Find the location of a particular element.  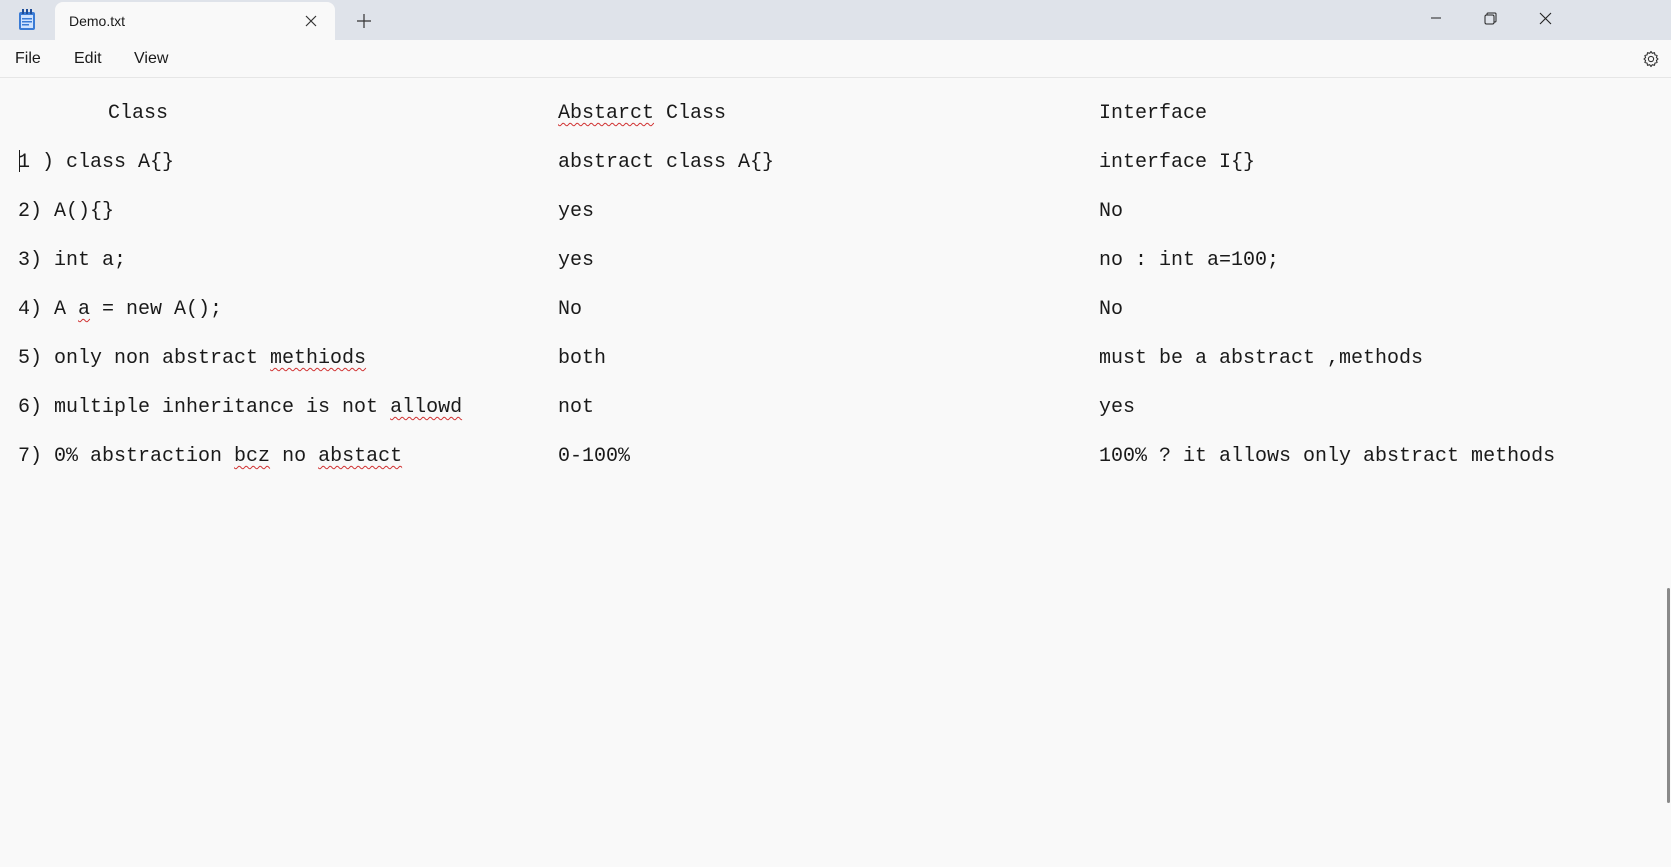

minimize-icon is located at coordinates (1436, 18).